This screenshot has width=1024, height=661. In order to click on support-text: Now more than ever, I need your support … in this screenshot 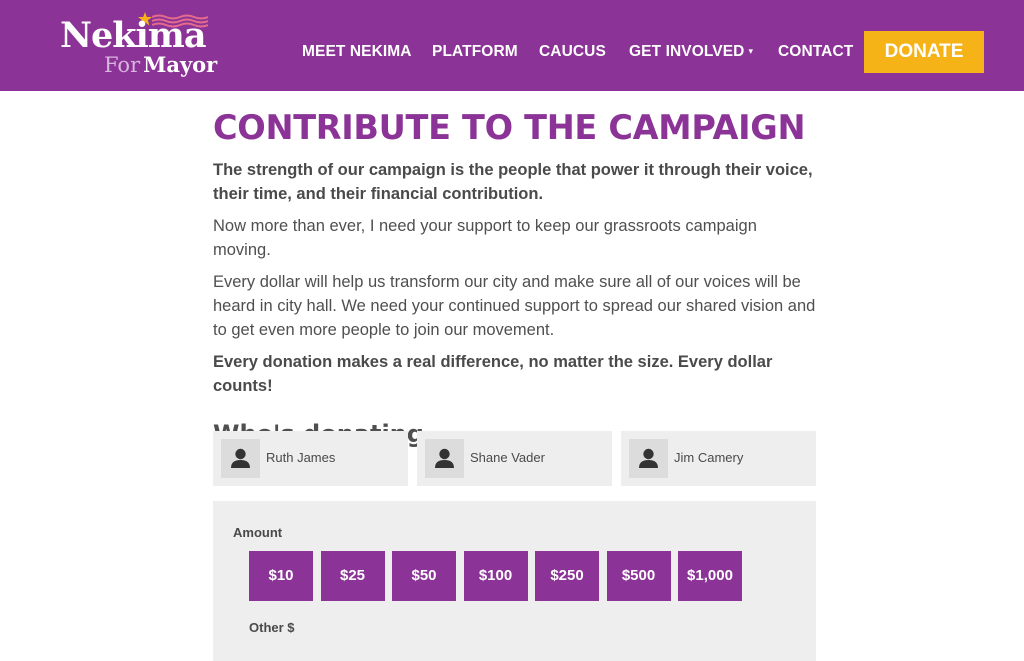, I will do `click(485, 238)`.